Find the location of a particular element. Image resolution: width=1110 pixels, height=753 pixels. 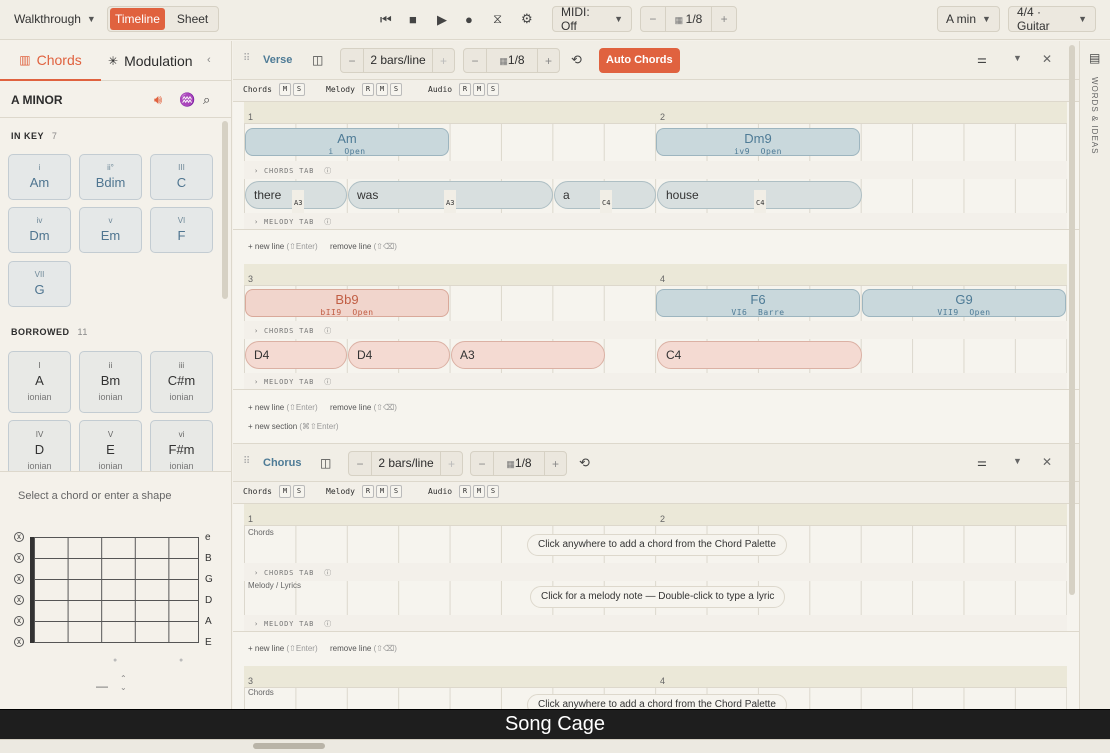

words-ideas-sidebar: ▤ WORDS & IDEAS is located at coordinates (1094, 375).